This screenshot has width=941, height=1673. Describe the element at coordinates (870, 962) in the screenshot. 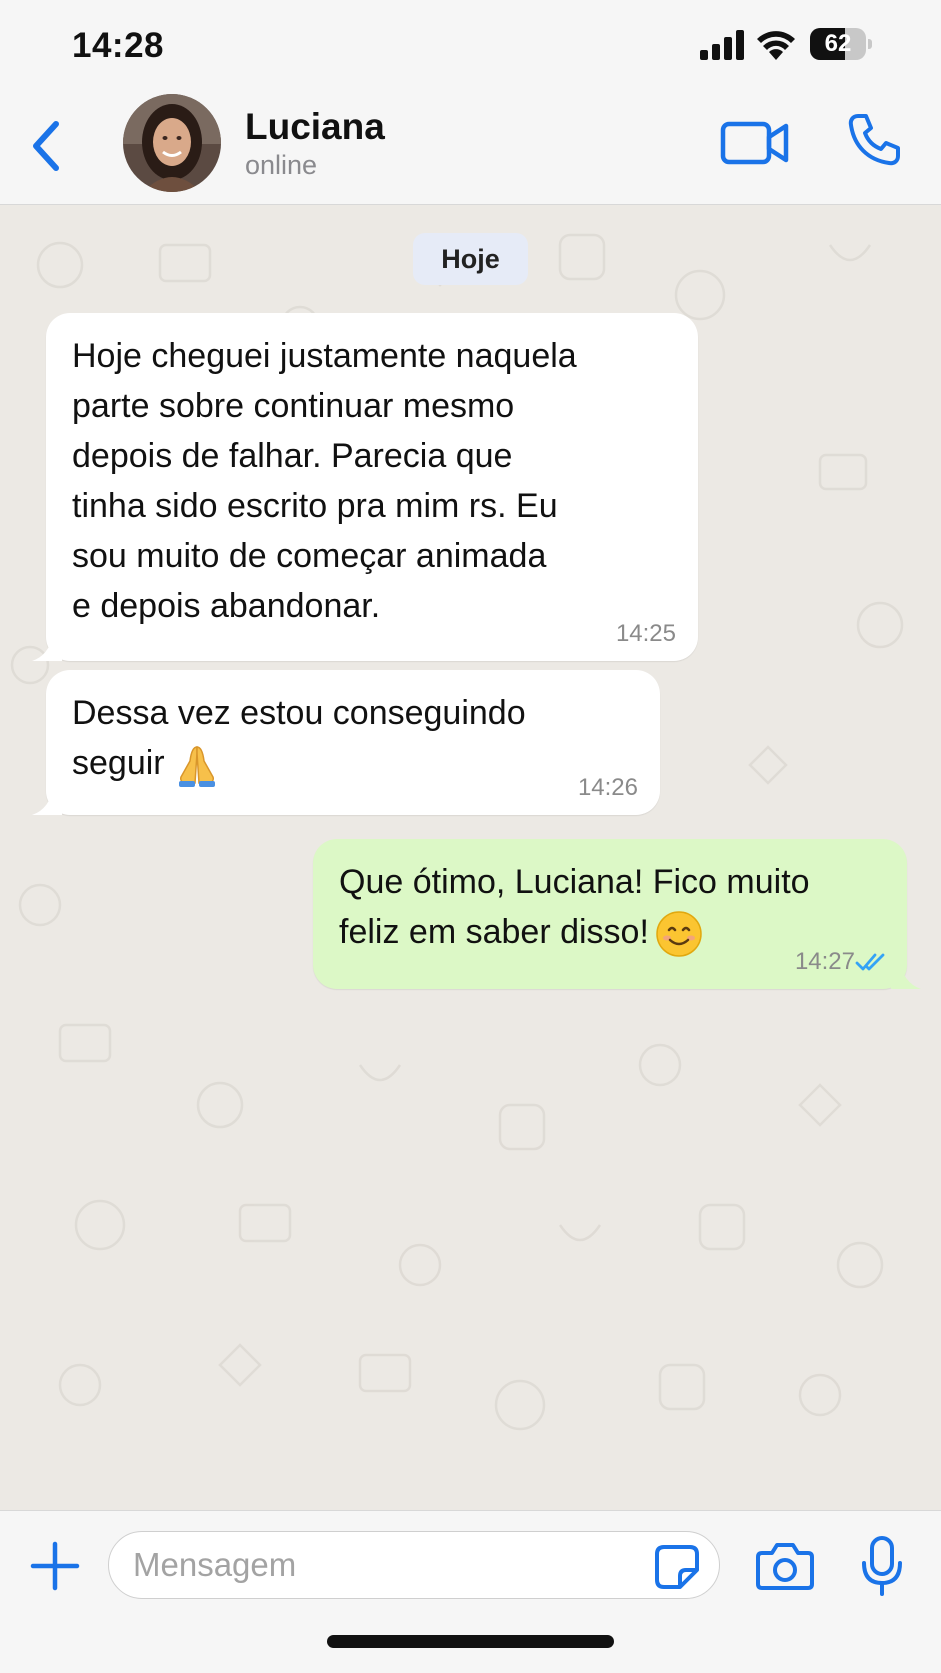

I see `double-check-read-icon` at that location.